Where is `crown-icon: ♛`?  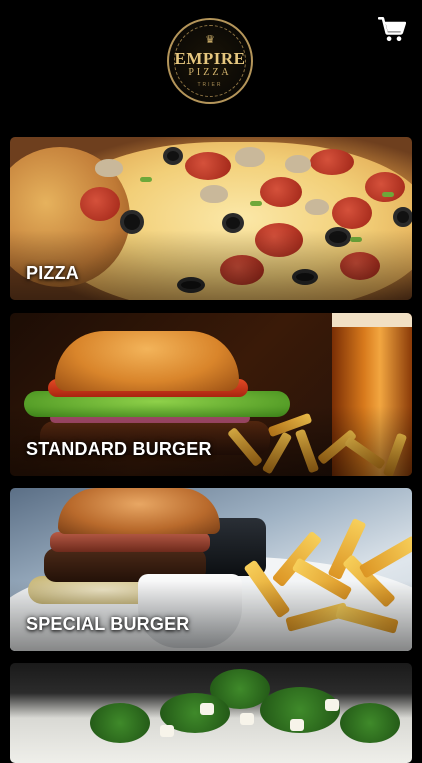 crown-icon: ♛ is located at coordinates (210, 40).